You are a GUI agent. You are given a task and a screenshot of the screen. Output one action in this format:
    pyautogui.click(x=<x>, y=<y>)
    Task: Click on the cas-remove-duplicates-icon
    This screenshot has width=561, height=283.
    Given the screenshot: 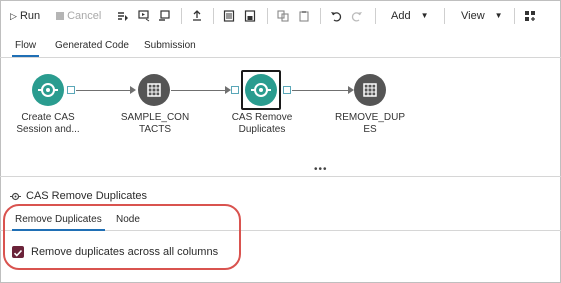 What is the action you would take?
    pyautogui.click(x=261, y=90)
    